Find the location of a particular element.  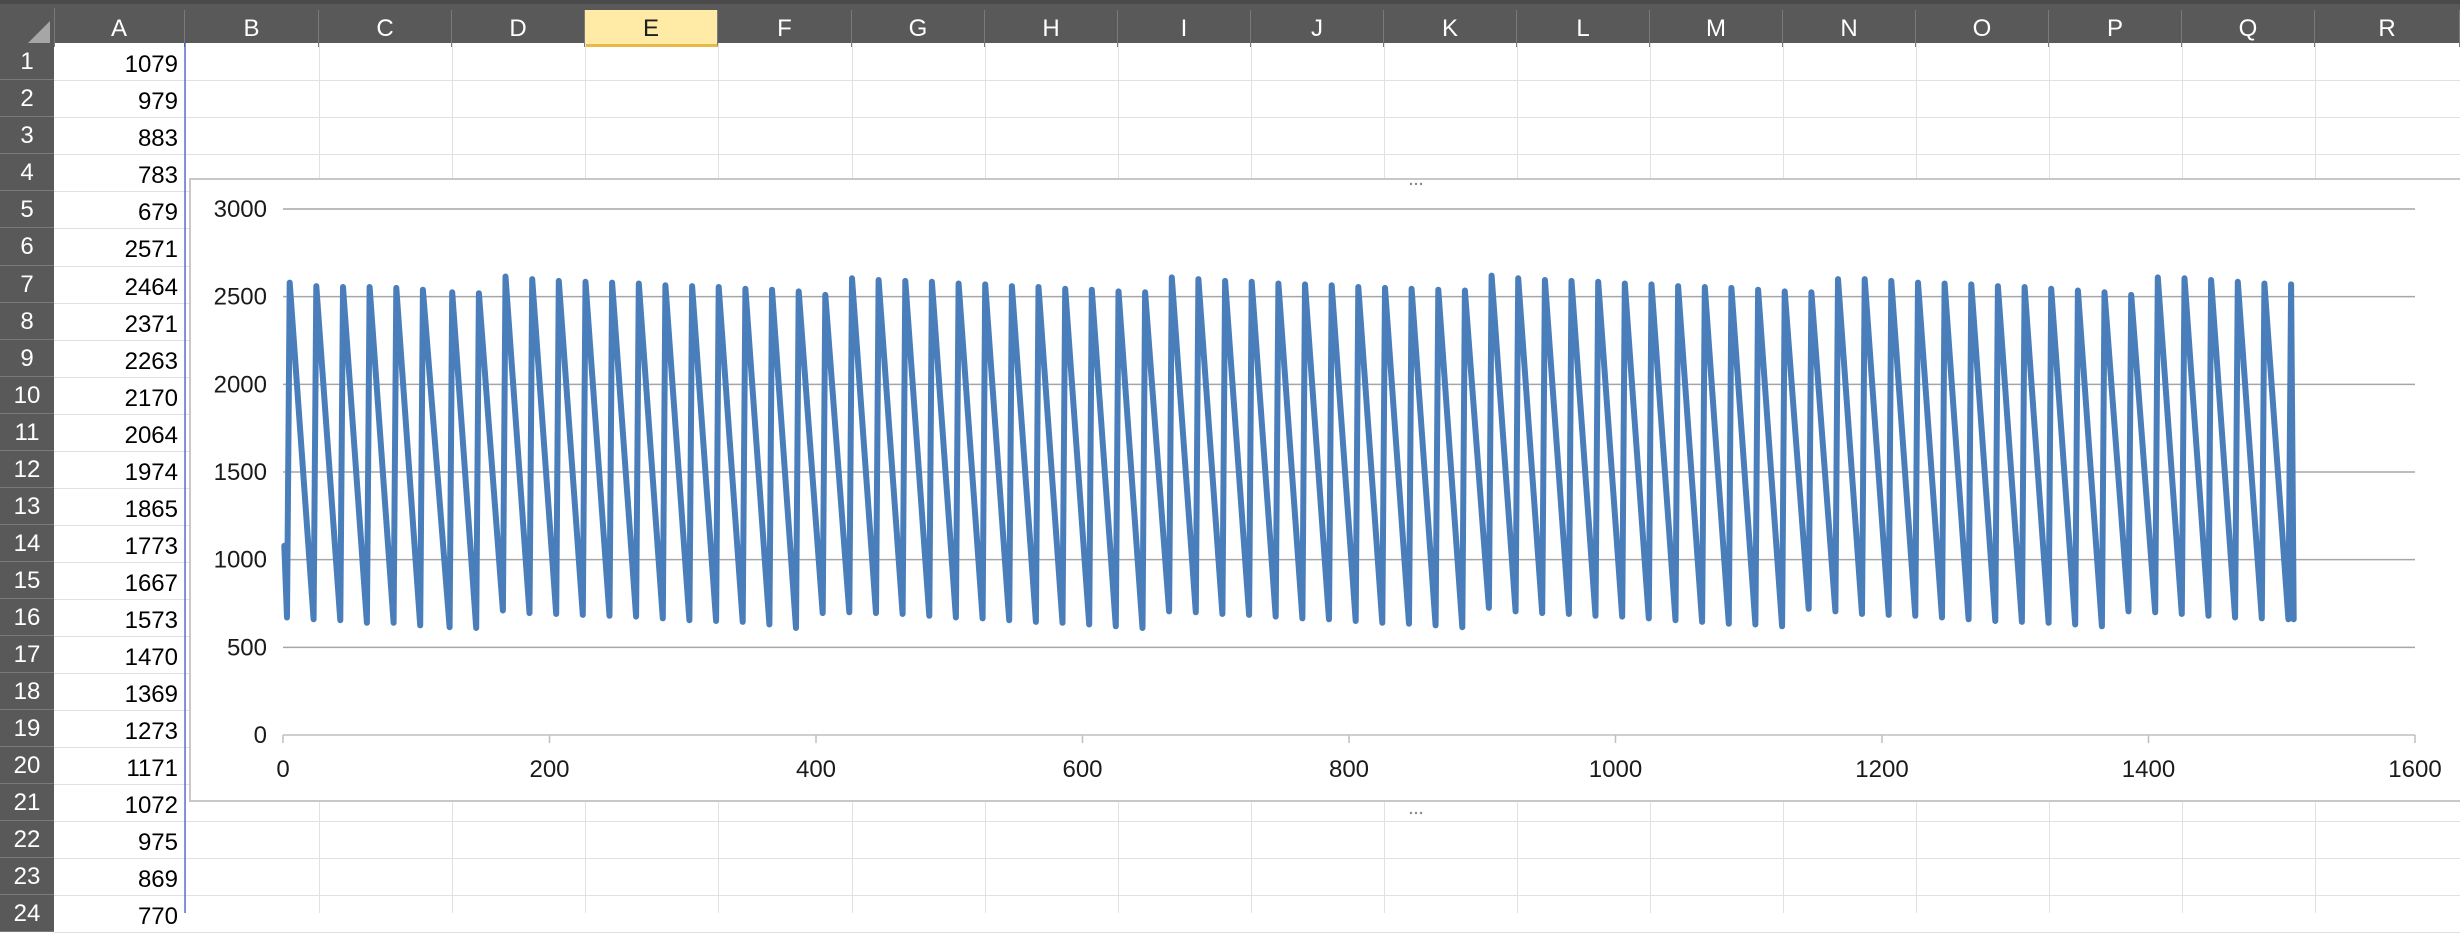

x-tick-label: 600 is located at coordinates (1082, 769).